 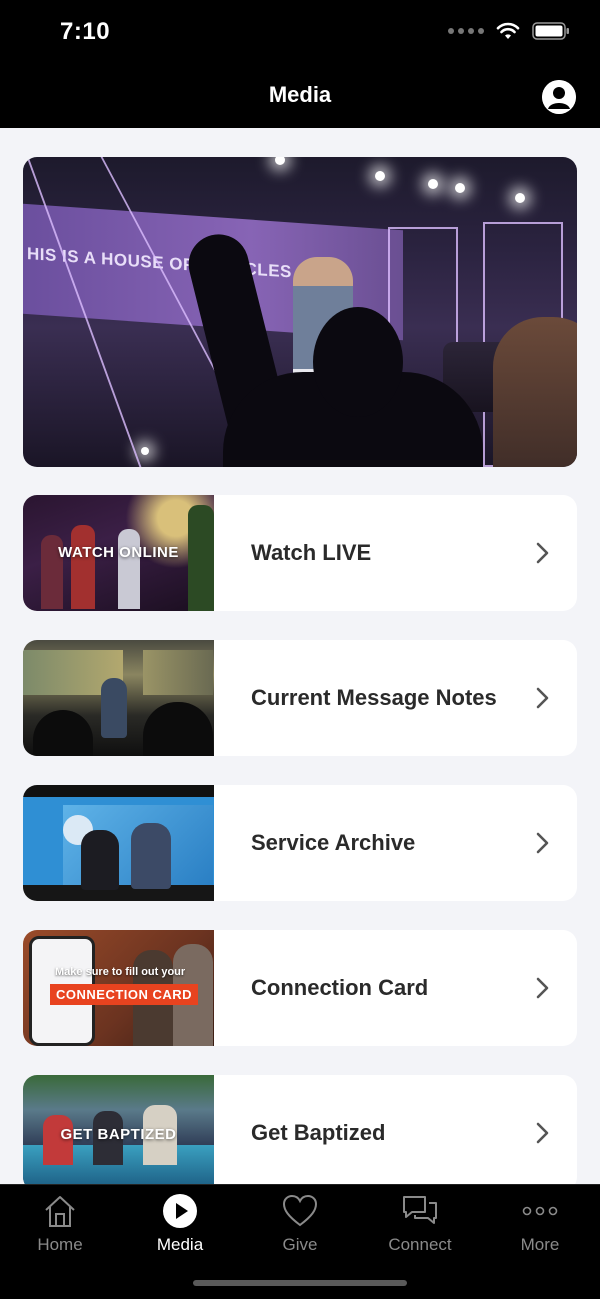 What do you see at coordinates (124, 994) in the screenshot?
I see `connection-card-thumb-badge: CONNECTION CARD` at bounding box center [124, 994].